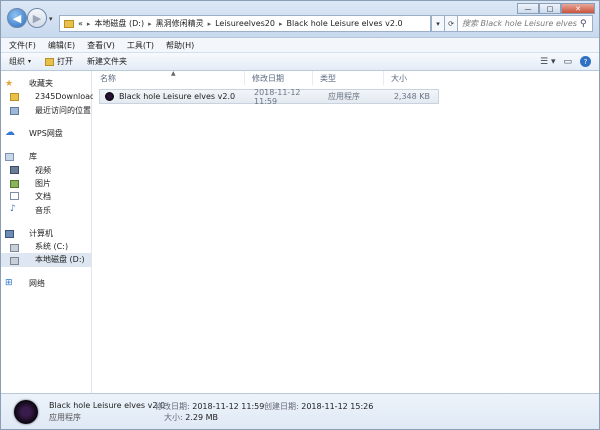 Image resolution: width=600 pixels, height=430 pixels. I want to click on new-folder-button: 新建文件夹, so click(107, 61).